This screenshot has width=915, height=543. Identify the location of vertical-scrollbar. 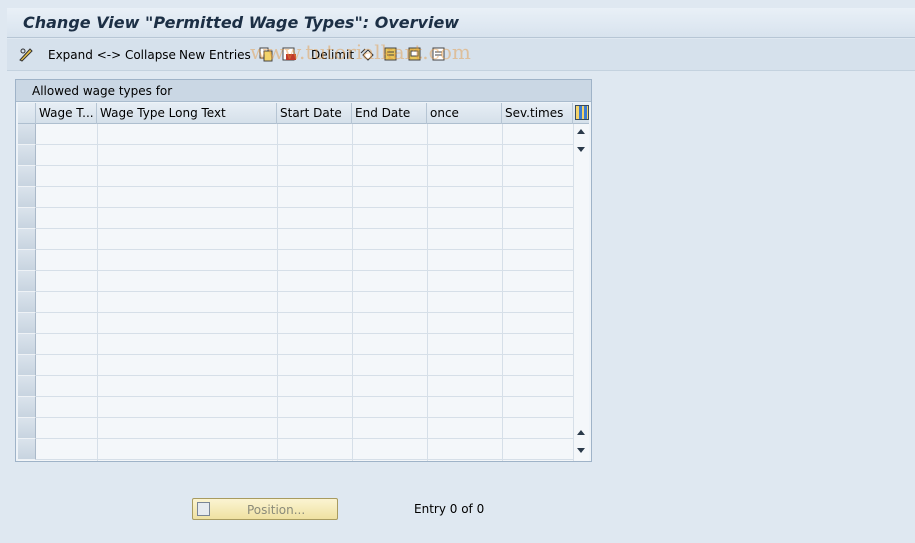
(581, 292).